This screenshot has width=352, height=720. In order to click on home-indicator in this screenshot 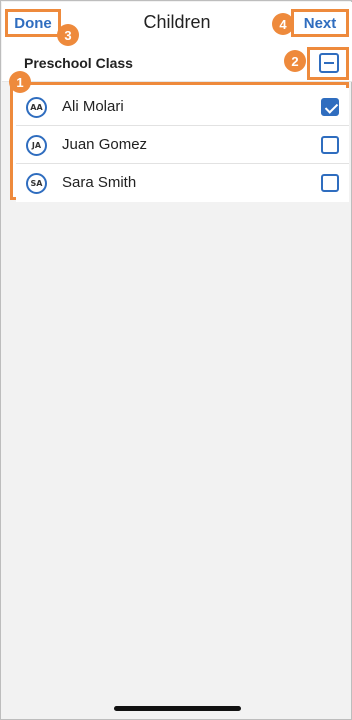, I will do `click(177, 708)`.